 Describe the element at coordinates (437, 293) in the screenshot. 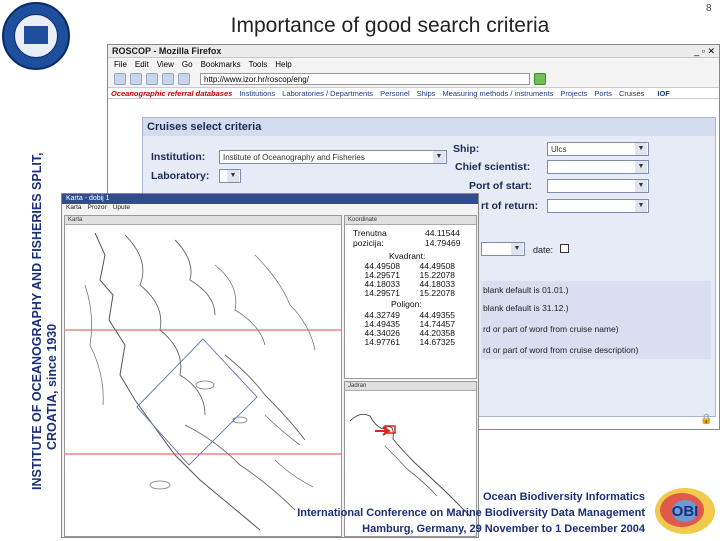

I see `quadrant-value: 15.22078` at that location.